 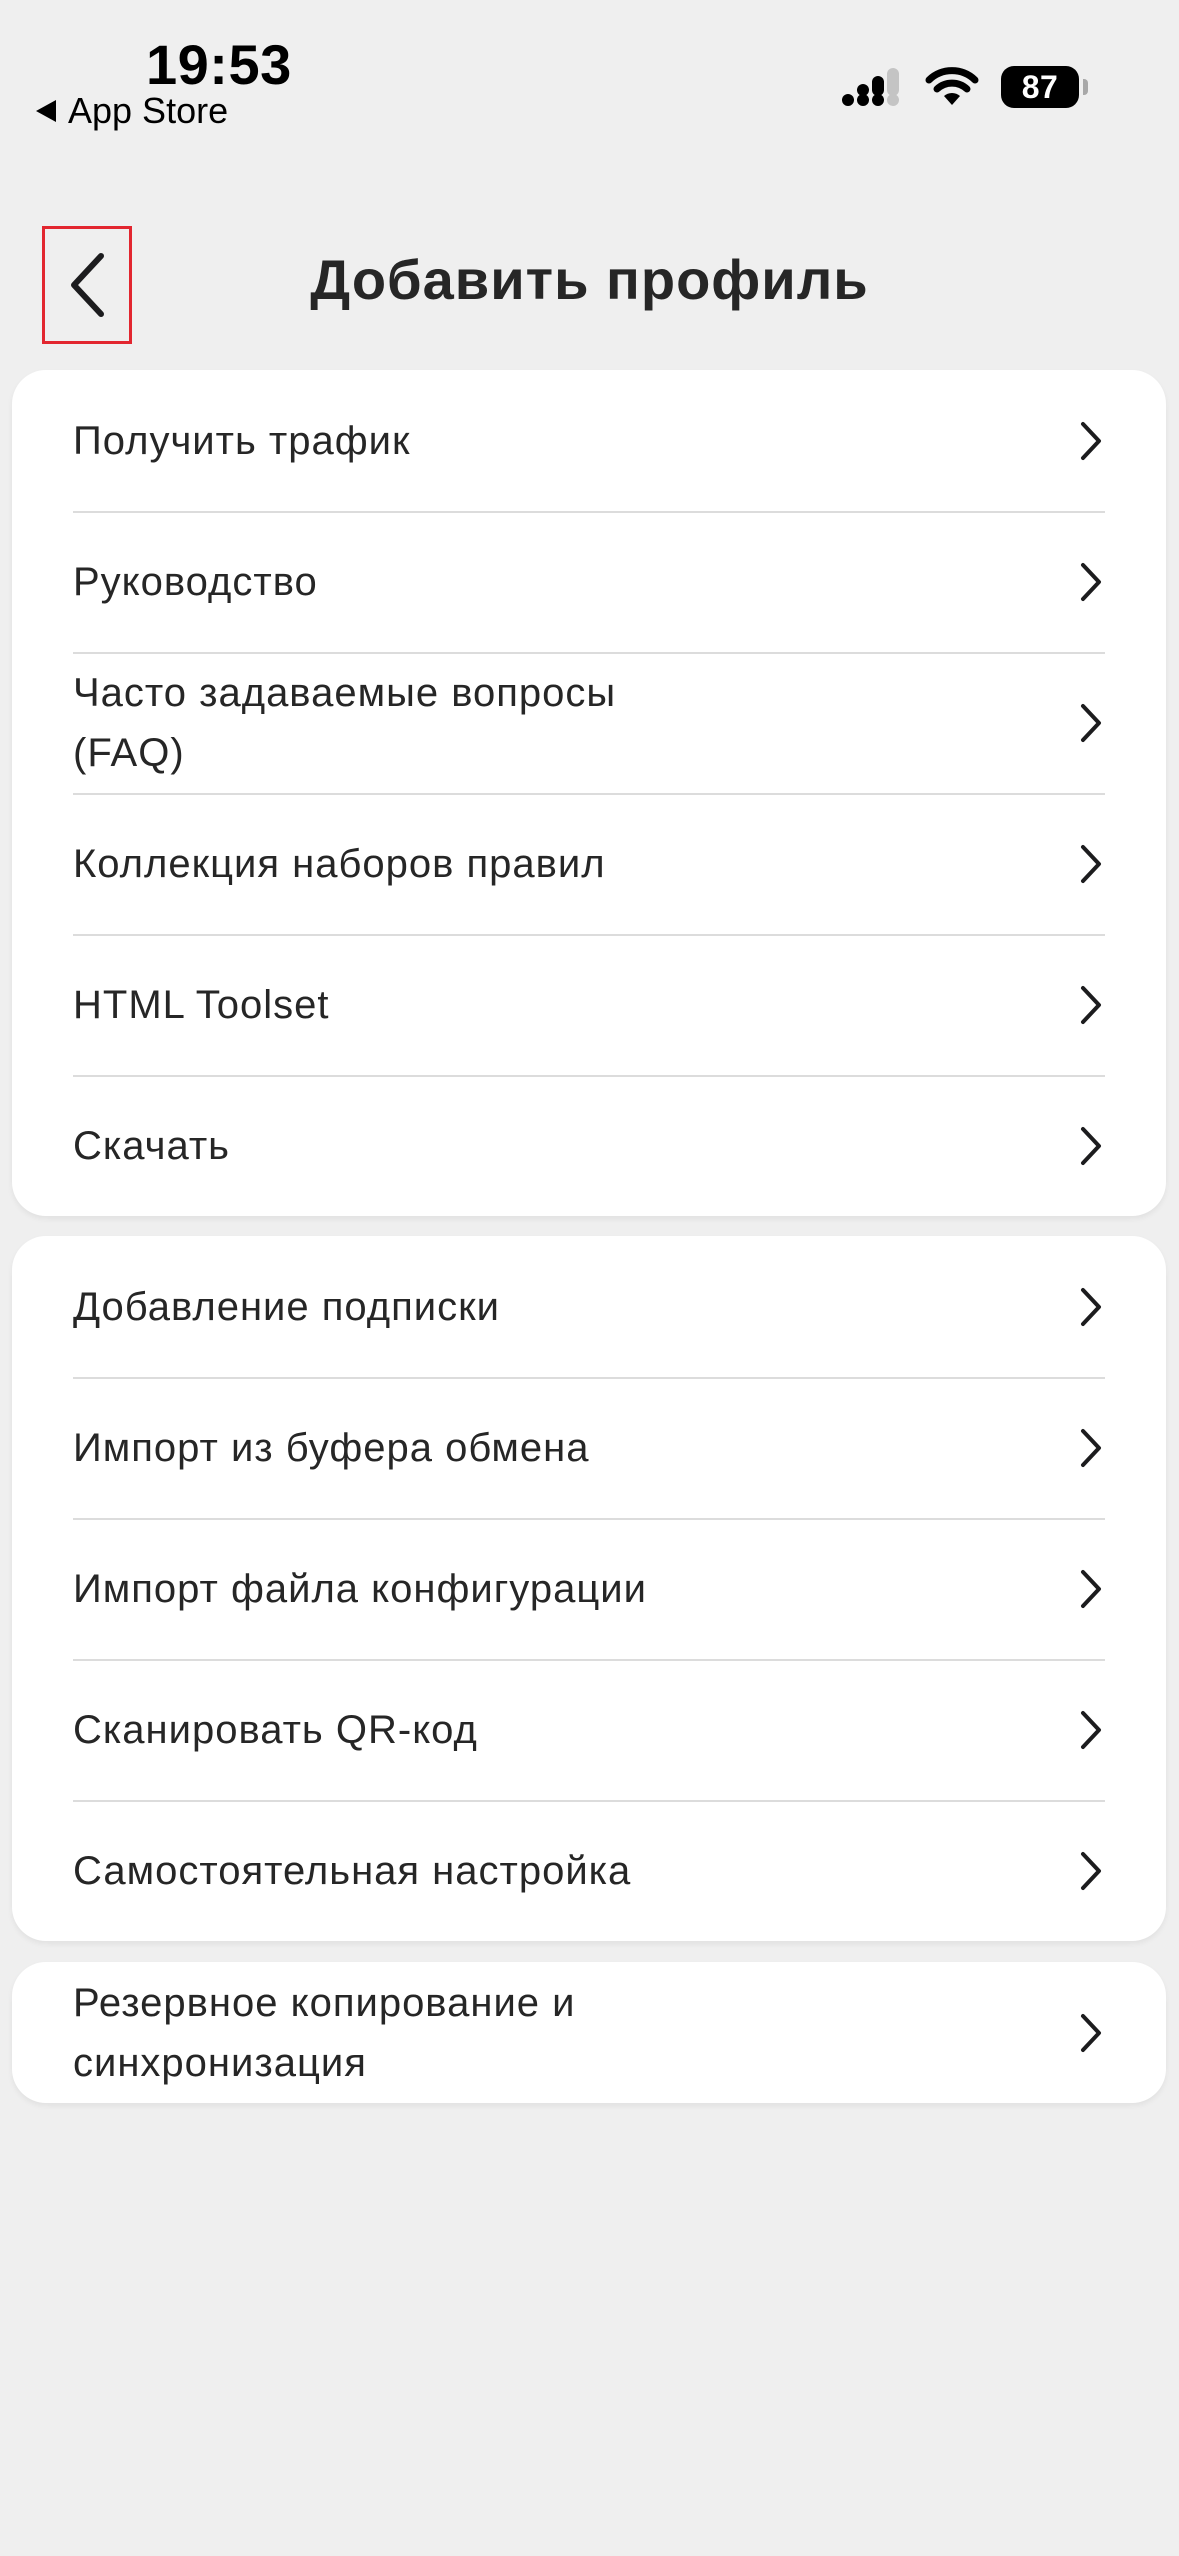 I want to click on menu-item-import-config-file: Импорт файла конфигурации, so click(x=589, y=1588).